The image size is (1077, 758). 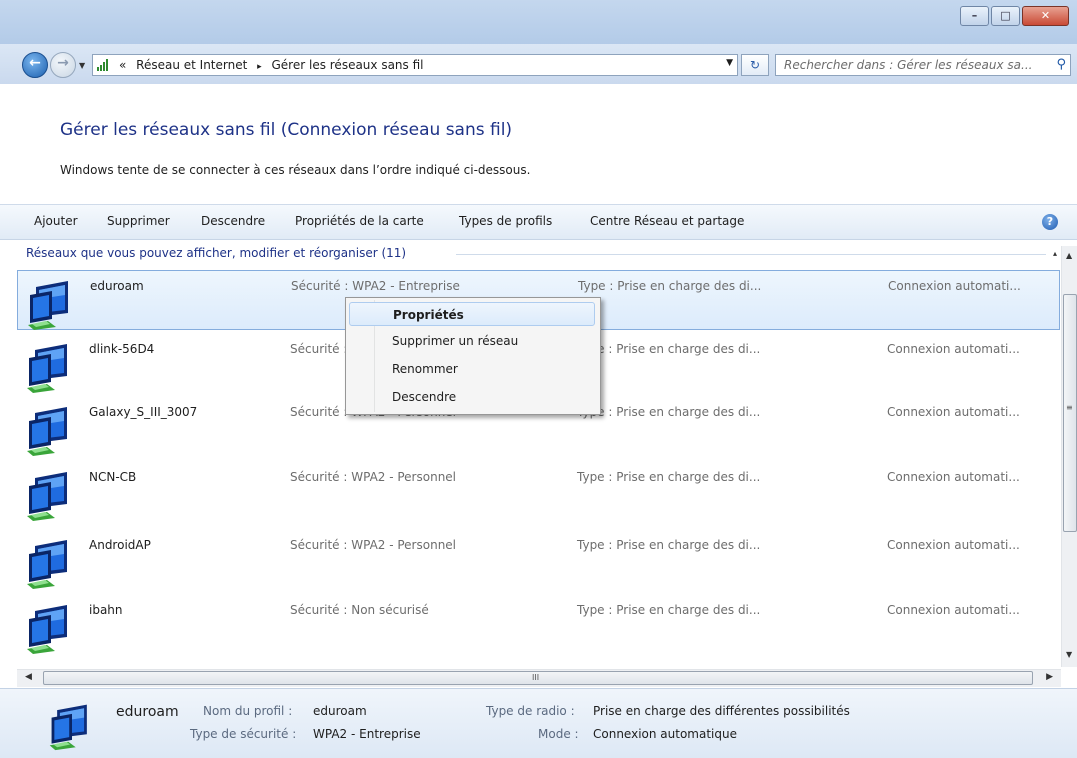 I want to click on scroll-left-icon: ◀, so click(x=28, y=677).